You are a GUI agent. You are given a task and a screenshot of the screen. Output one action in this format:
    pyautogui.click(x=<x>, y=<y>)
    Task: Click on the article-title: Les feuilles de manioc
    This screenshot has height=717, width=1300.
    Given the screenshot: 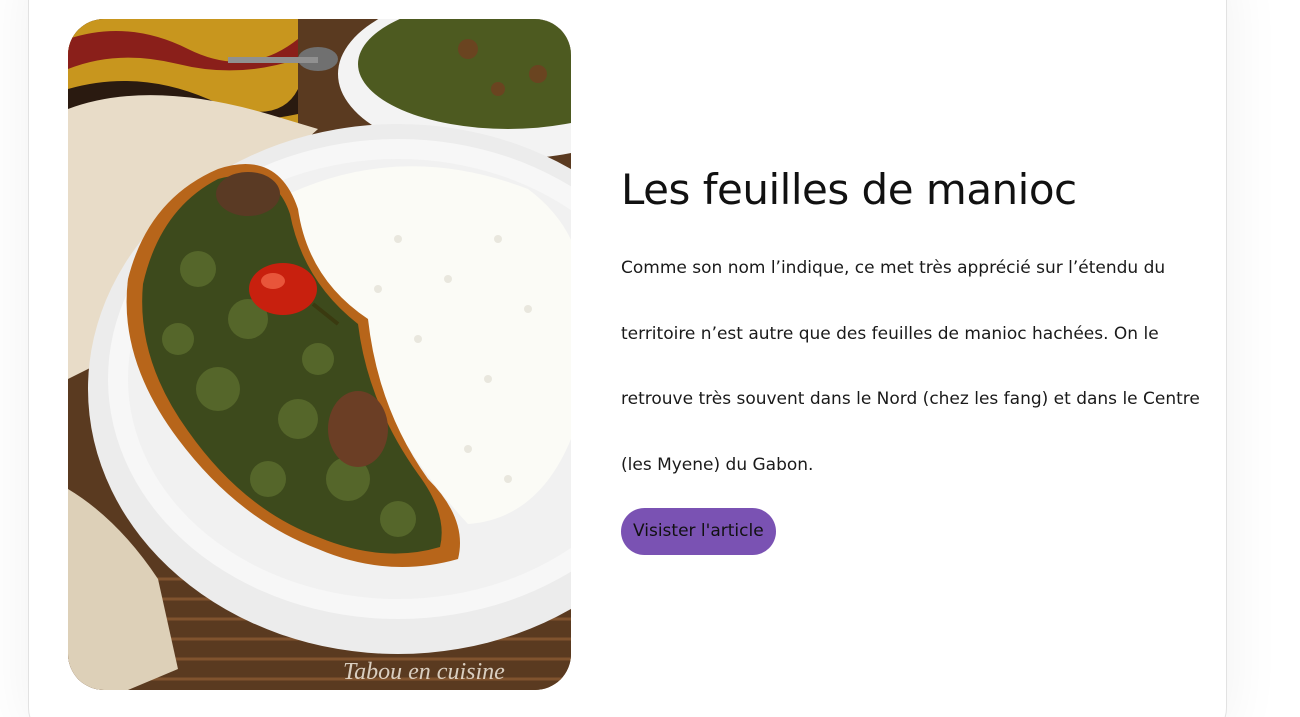 What is the action you would take?
    pyautogui.click(x=849, y=189)
    